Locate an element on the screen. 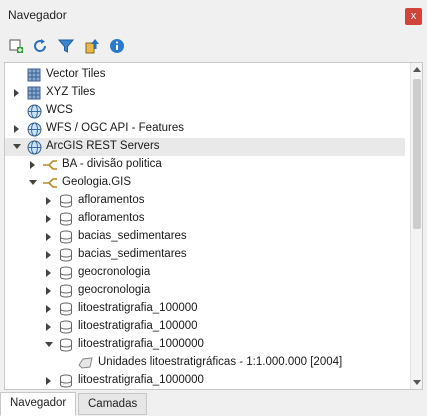 The height and width of the screenshot is (416, 427). tree-item-label: XYZ Tiles is located at coordinates (71, 92).